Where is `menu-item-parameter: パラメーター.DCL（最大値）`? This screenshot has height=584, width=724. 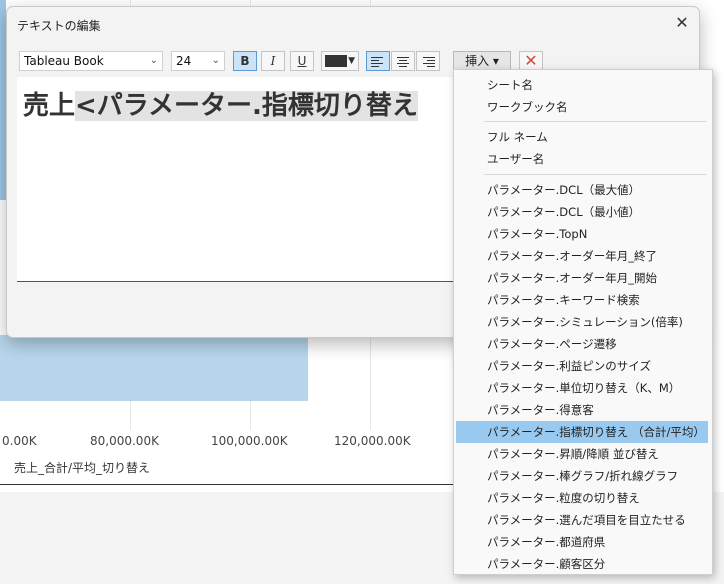 menu-item-parameter: パラメーター.DCL（最大値） is located at coordinates (582, 190).